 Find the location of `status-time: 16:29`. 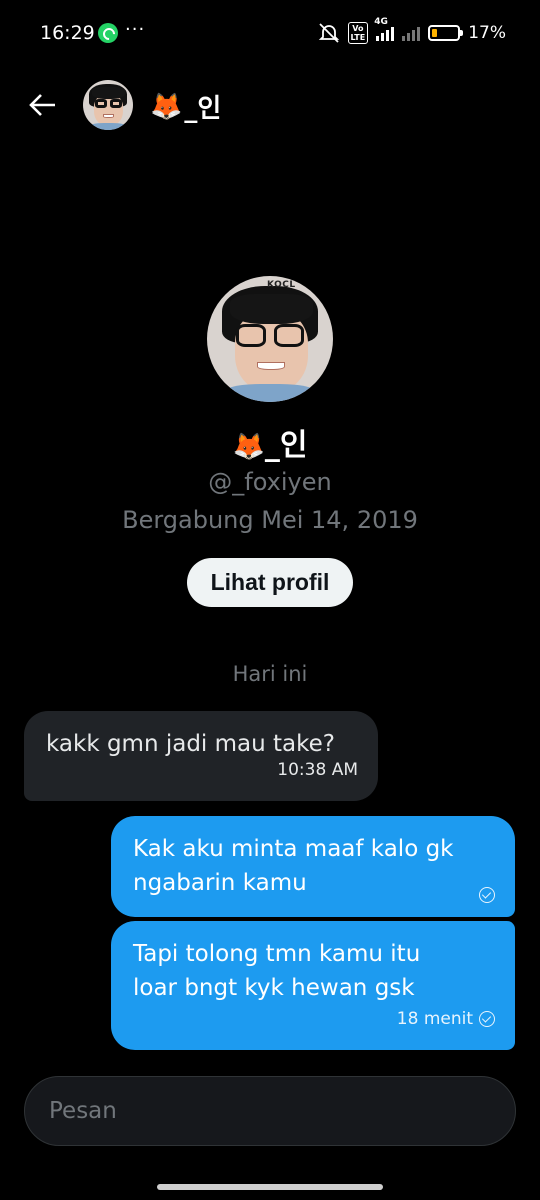

status-time: 16:29 is located at coordinates (67, 33).